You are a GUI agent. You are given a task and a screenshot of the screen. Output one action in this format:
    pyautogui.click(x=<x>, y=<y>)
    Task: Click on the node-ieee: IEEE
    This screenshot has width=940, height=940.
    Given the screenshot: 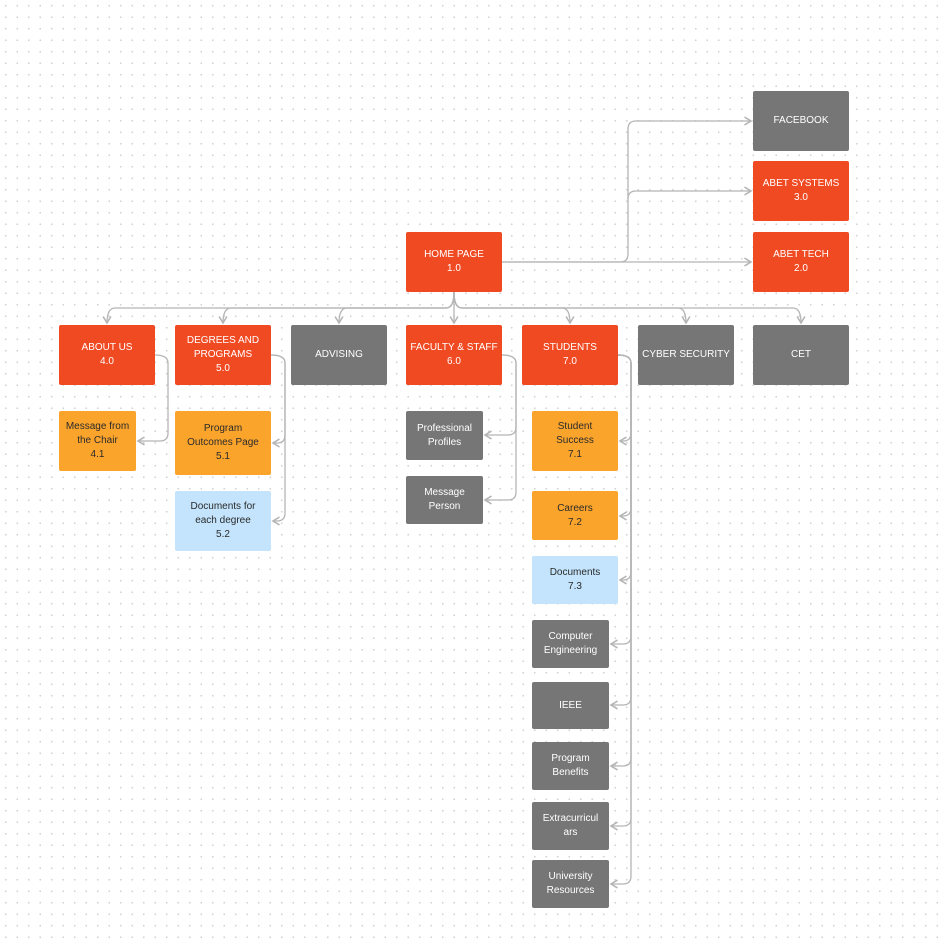 What is the action you would take?
    pyautogui.click(x=570, y=705)
    